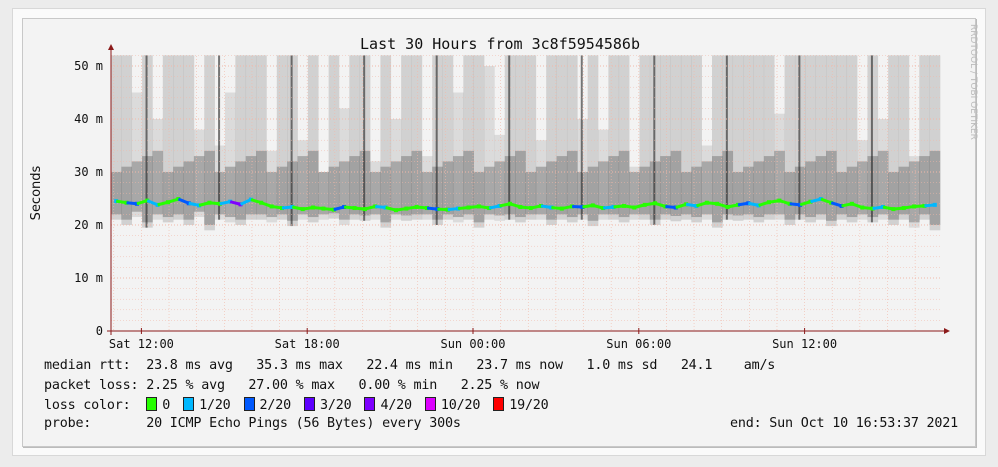 This screenshot has width=998, height=467. I want to click on loss-color-label: 3/20, so click(336, 405).